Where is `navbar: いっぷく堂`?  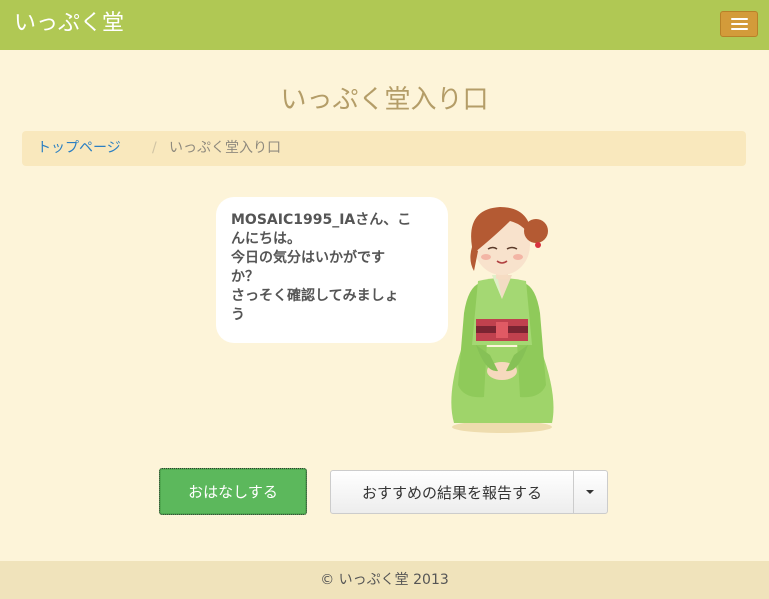
navbar: いっぷく堂 is located at coordinates (384, 25).